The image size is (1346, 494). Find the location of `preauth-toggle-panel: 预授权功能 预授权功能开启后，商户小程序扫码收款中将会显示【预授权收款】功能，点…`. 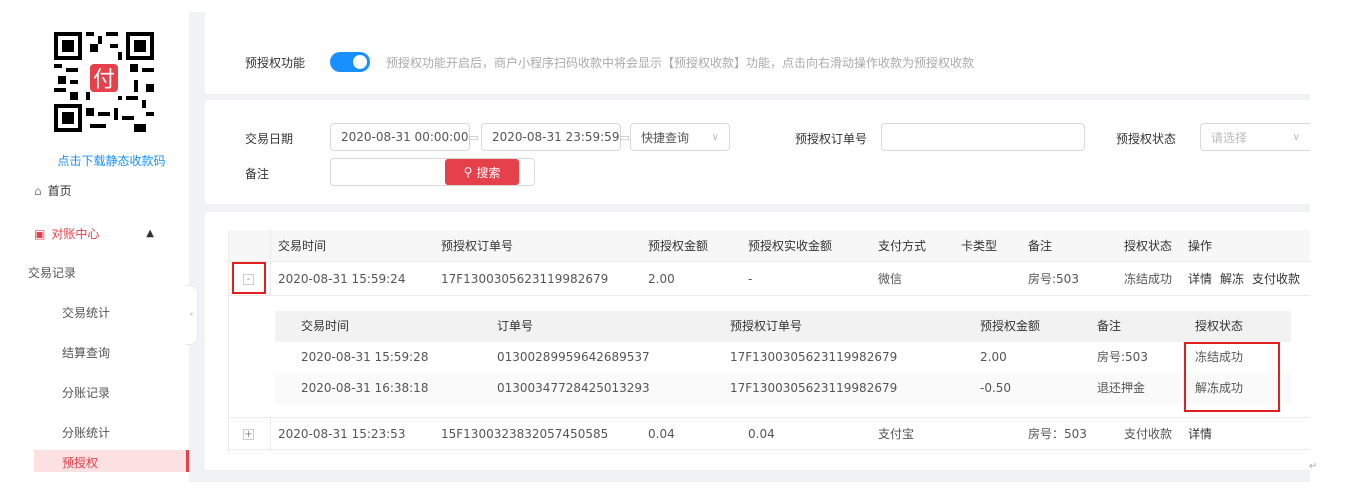

preauth-toggle-panel: 预授权功能 预授权功能开启后，商户小程序扫码收款中将会显示【预授权收款】功能，点… is located at coordinates (757, 53).